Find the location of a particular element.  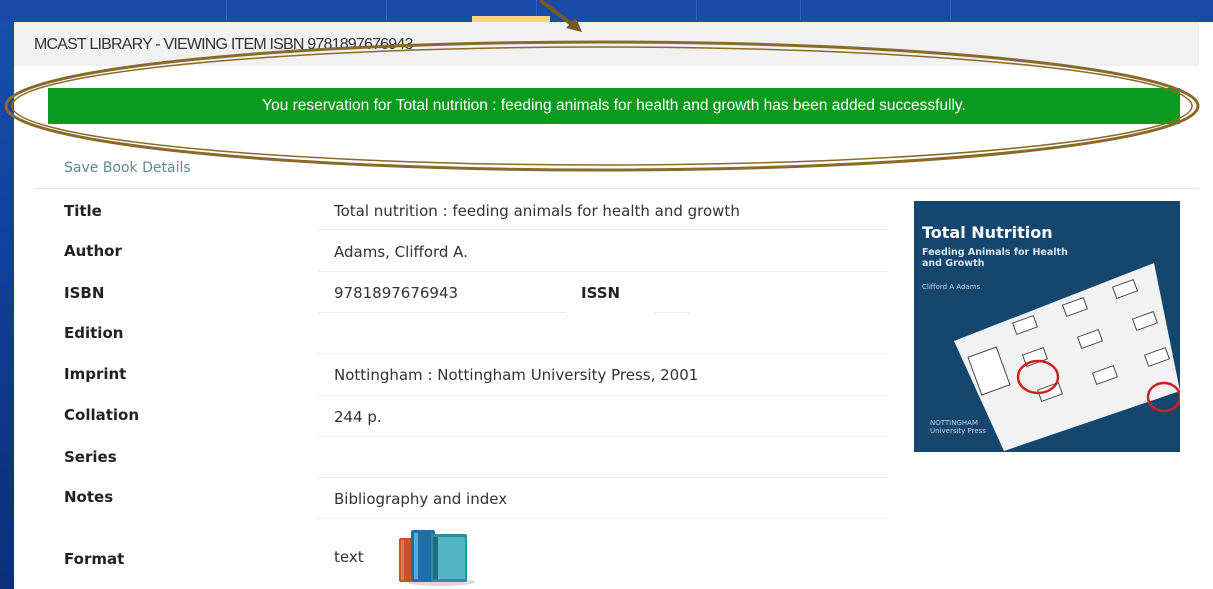

annotation-arrow-icon is located at coordinates (560, 16).